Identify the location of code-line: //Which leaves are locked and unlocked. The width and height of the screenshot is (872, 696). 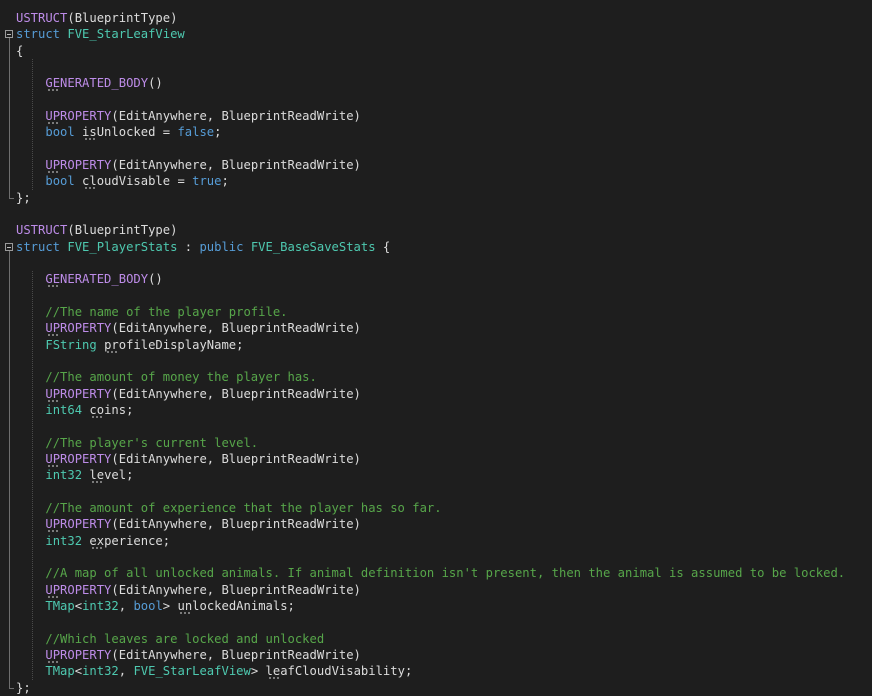
(170, 639).